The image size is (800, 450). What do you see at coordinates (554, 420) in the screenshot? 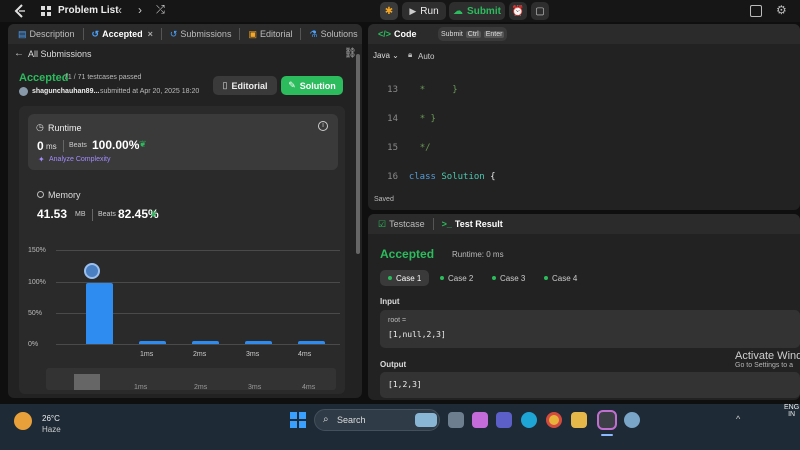
I see `chrome-icon` at bounding box center [554, 420].